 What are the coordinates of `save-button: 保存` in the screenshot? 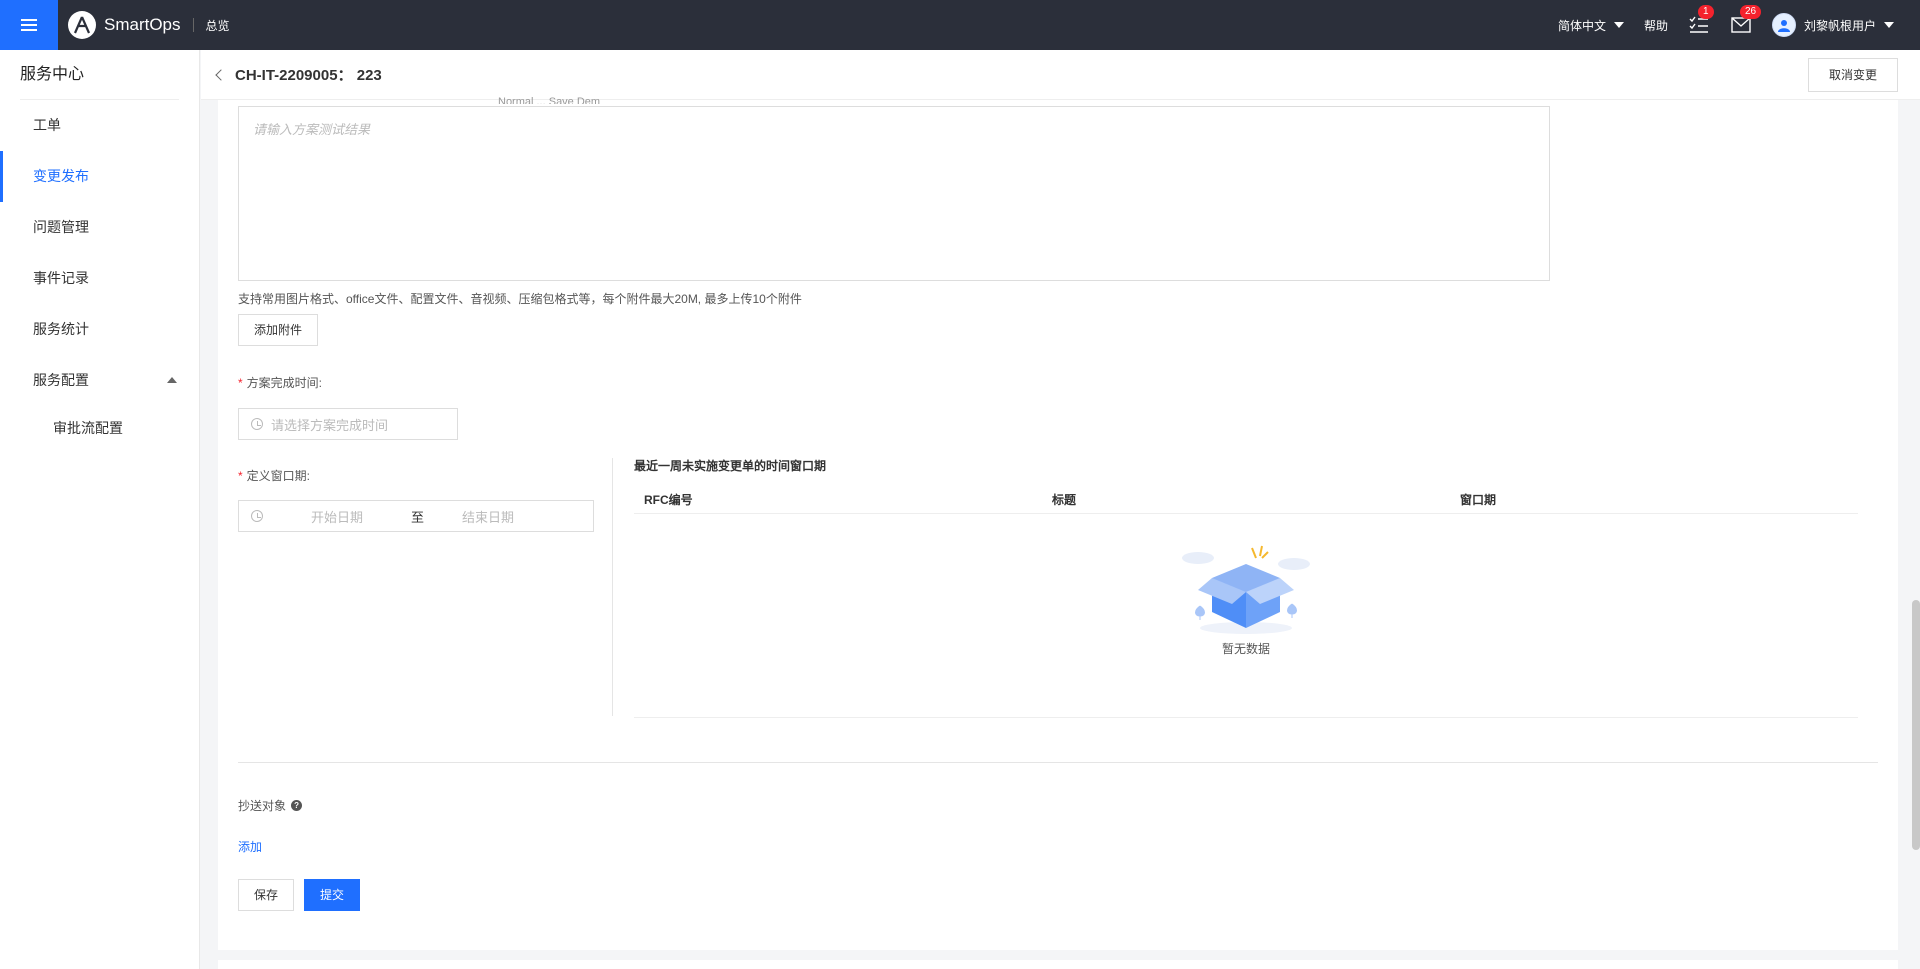 It's located at (266, 895).